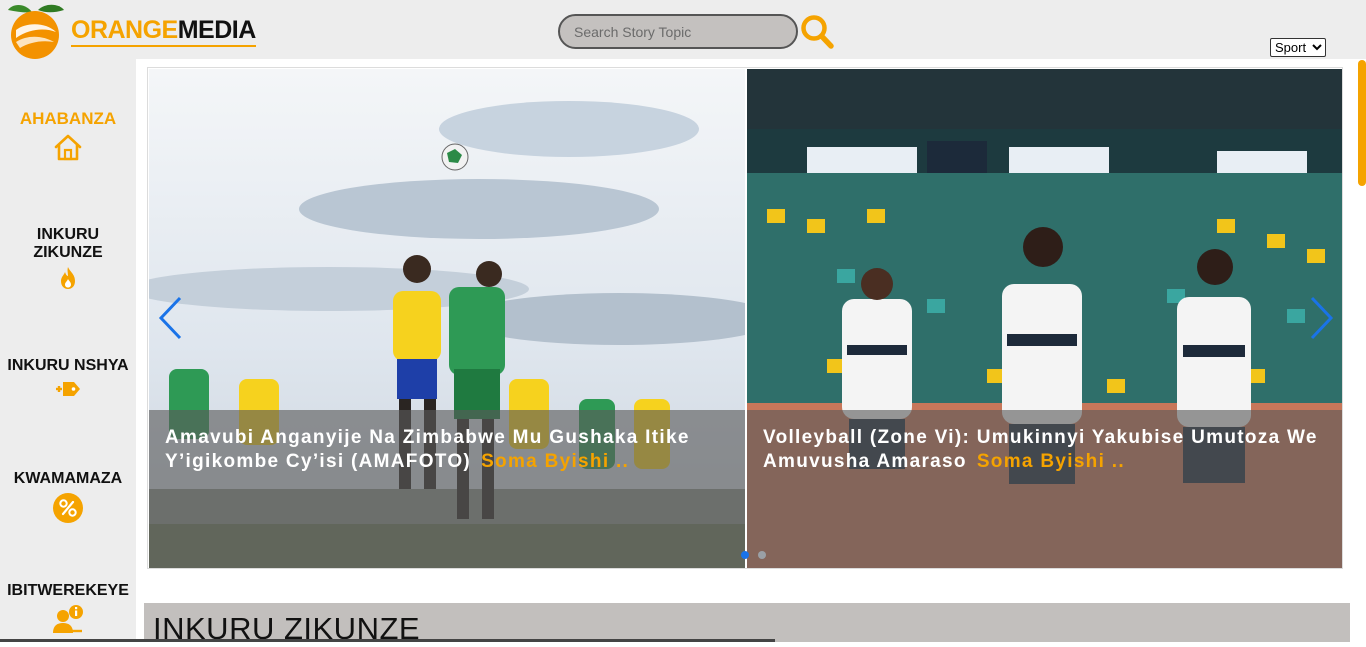 This screenshot has height=647, width=1366. What do you see at coordinates (68, 508) in the screenshot?
I see `megaphone-icon` at bounding box center [68, 508].